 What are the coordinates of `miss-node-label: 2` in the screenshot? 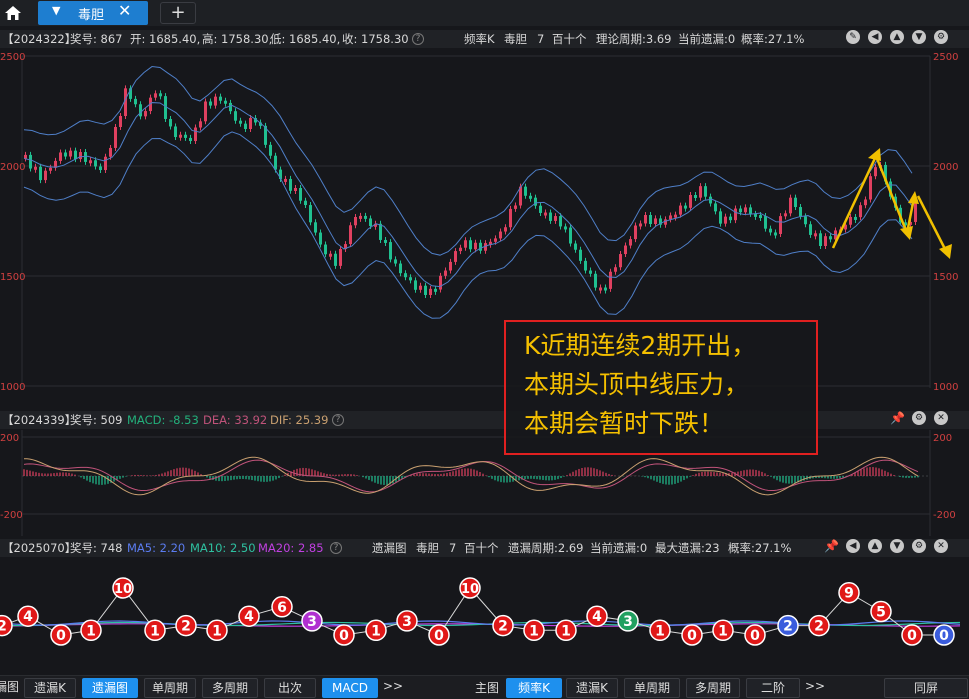 It's located at (503, 627).